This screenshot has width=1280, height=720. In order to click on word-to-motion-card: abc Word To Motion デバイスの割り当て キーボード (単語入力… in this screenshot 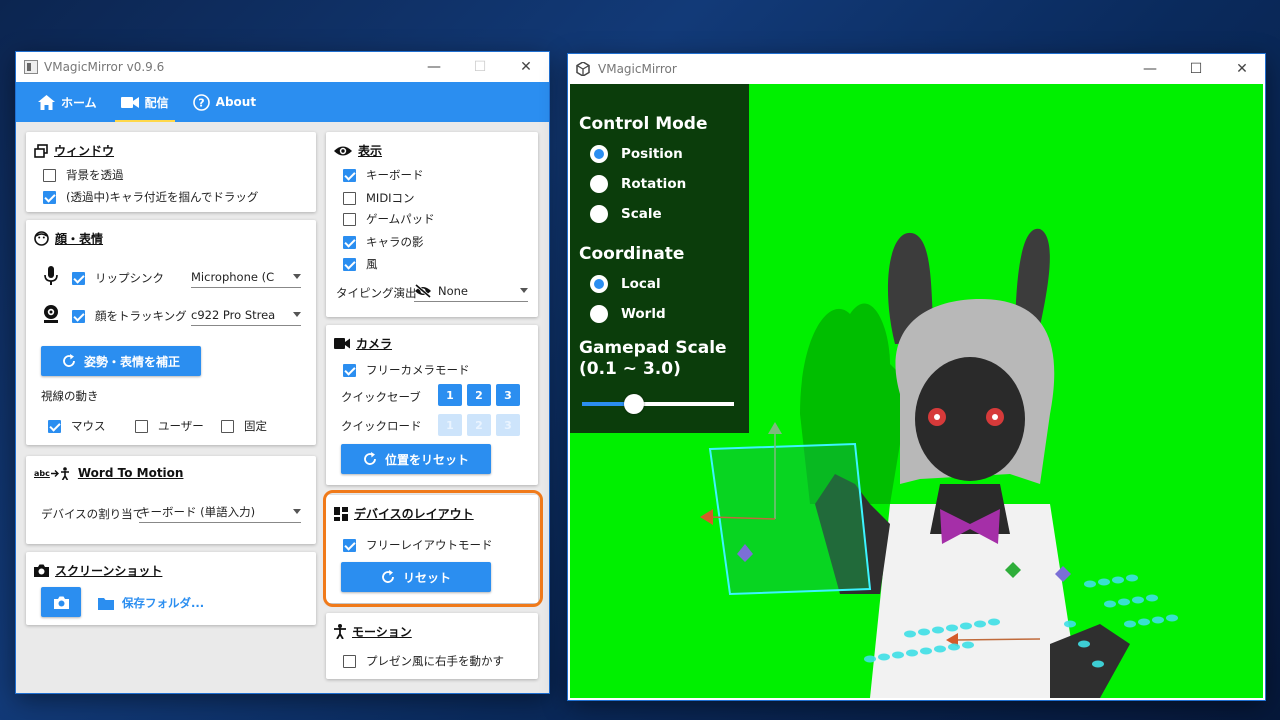, I will do `click(171, 500)`.